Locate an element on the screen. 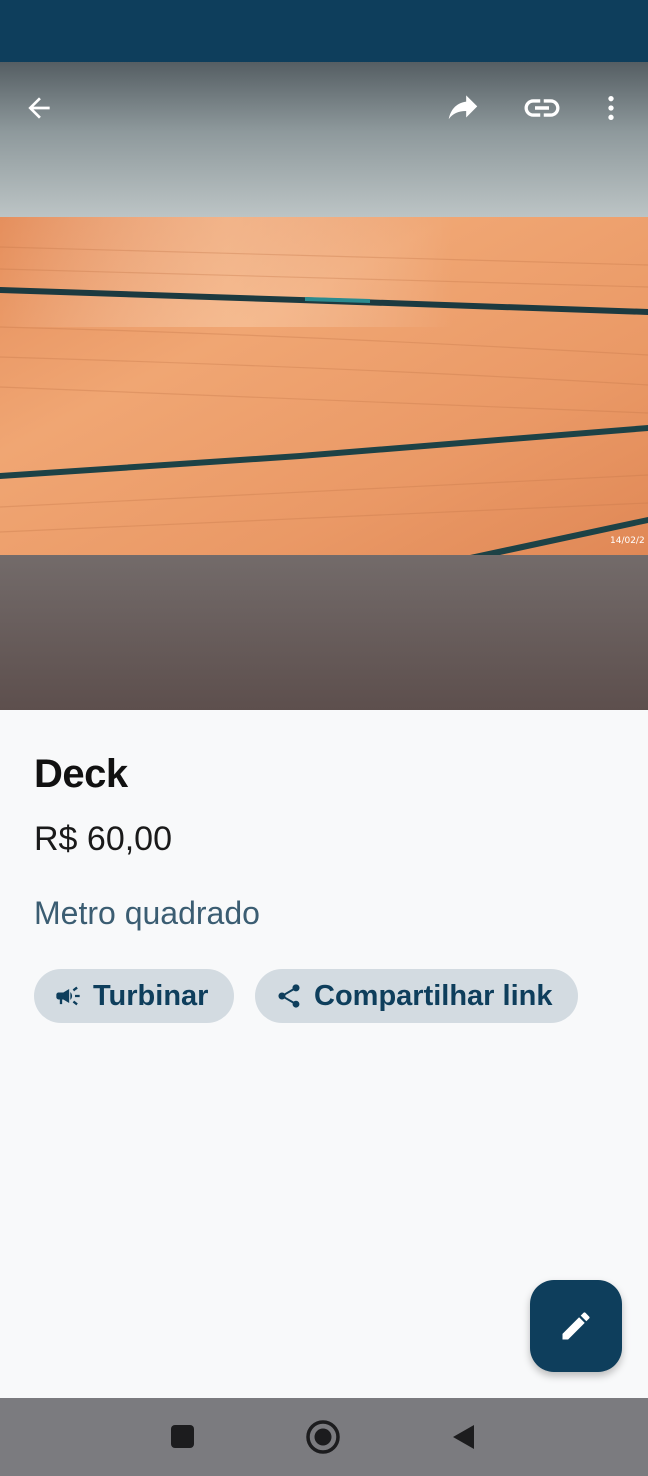  more-vert-icon is located at coordinates (611, 108).